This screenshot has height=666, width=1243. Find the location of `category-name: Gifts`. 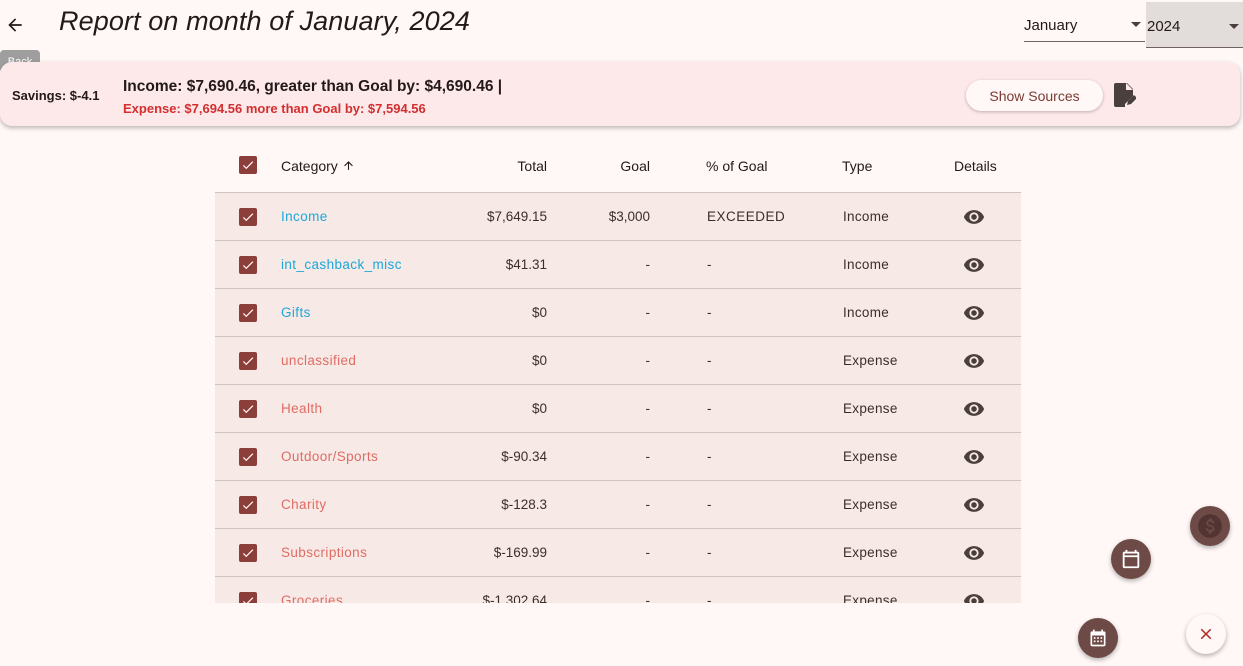

category-name: Gifts is located at coordinates (296, 312).